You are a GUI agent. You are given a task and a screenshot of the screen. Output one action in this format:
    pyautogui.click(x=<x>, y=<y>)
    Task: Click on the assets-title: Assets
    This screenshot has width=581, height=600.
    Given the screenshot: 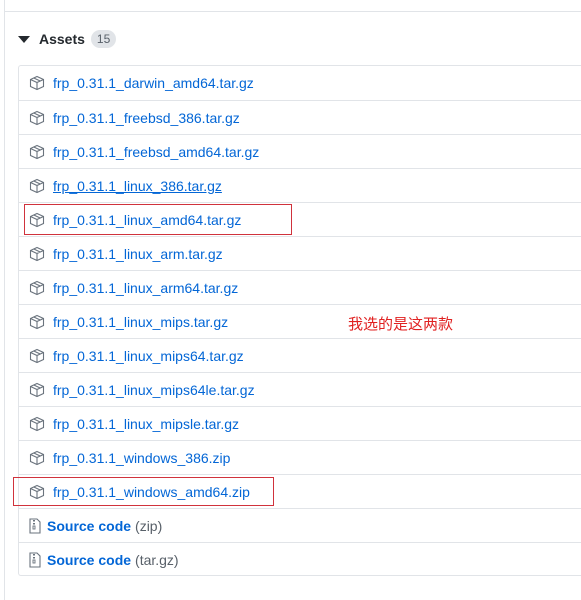 What is the action you would take?
    pyautogui.click(x=62, y=39)
    